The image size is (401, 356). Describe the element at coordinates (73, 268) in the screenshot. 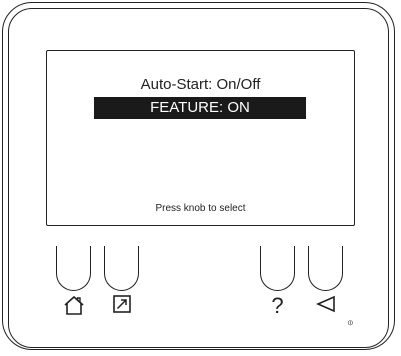

I see `home-softkey-button` at that location.